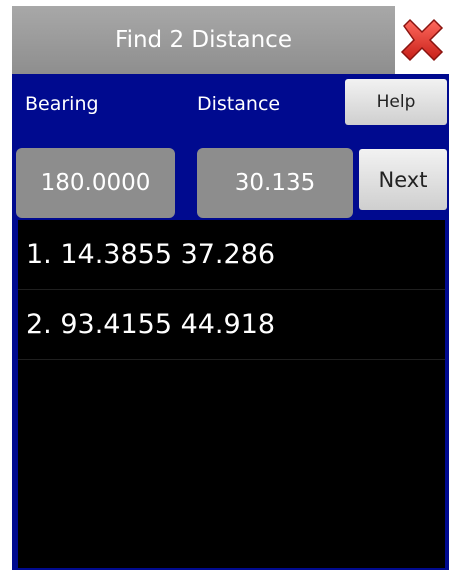 Image resolution: width=453 pixels, height=570 pixels. I want to click on list-item-text: 1. 14.3855 37.286, so click(151, 254).